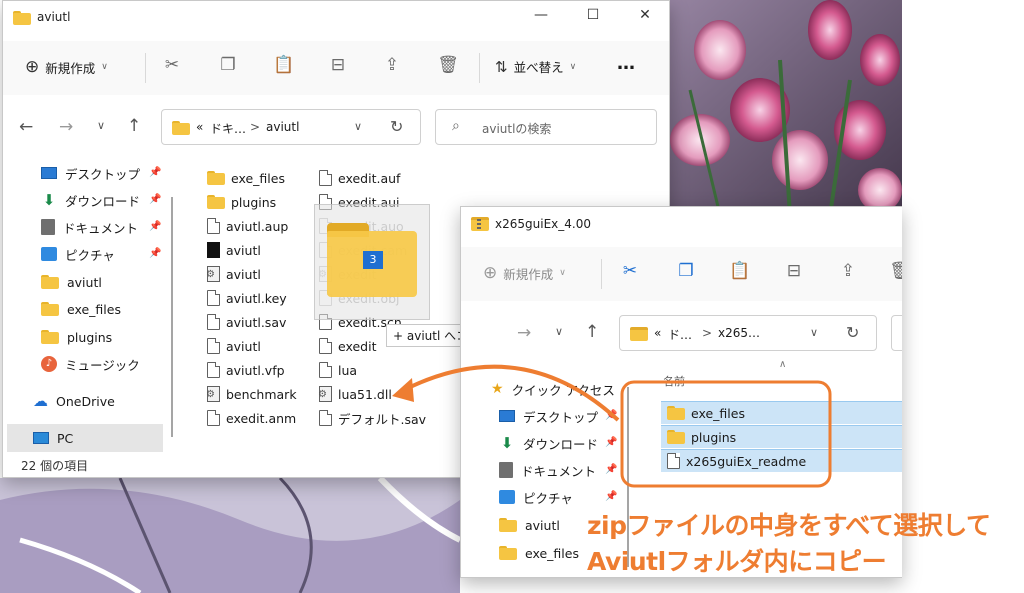 This screenshot has height=593, width=1024. Describe the element at coordinates (372, 418) in the screenshot. I see `file-item: デフォルト.sav` at that location.